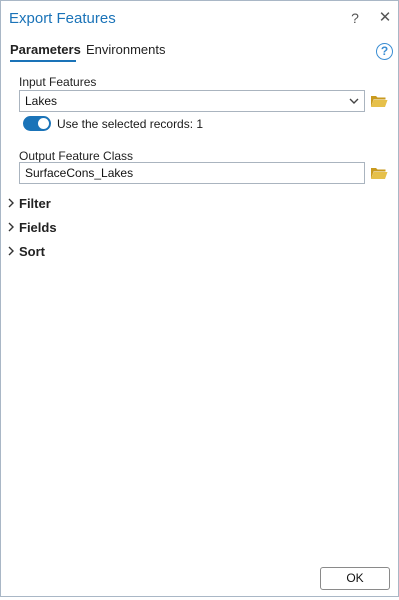 This screenshot has height=600, width=399. I want to click on active-tab-indicator, so click(43, 61).